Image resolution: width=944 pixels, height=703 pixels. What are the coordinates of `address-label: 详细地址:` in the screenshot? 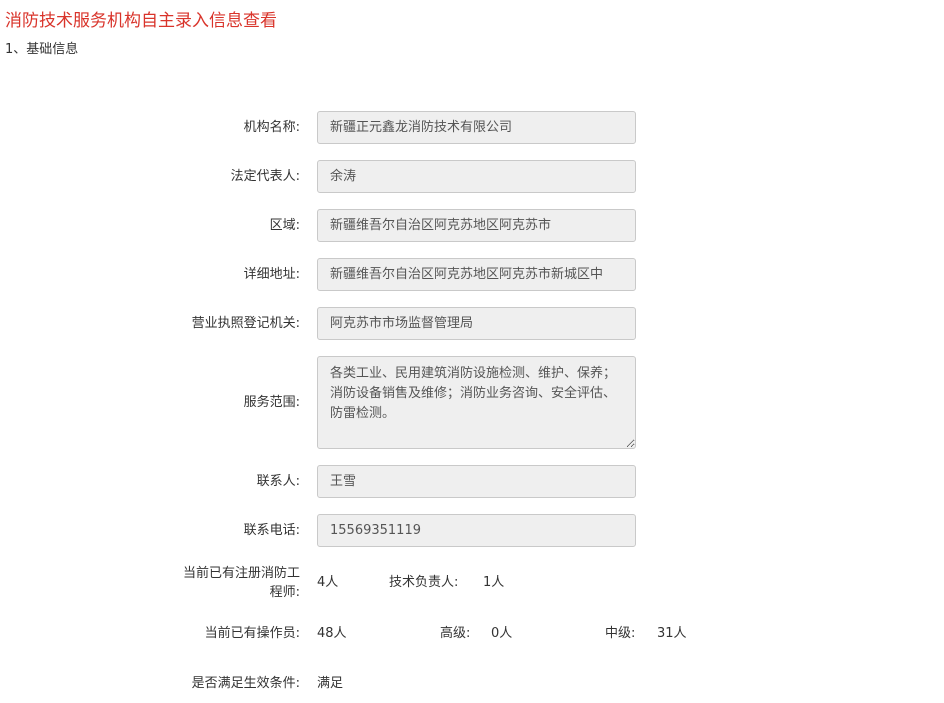 It's located at (271, 274).